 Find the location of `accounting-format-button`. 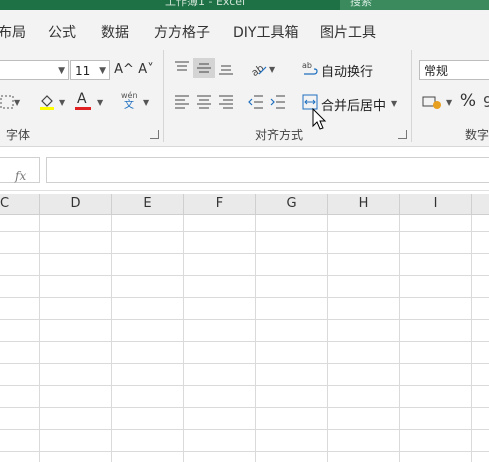

accounting-format-button is located at coordinates (432, 102).